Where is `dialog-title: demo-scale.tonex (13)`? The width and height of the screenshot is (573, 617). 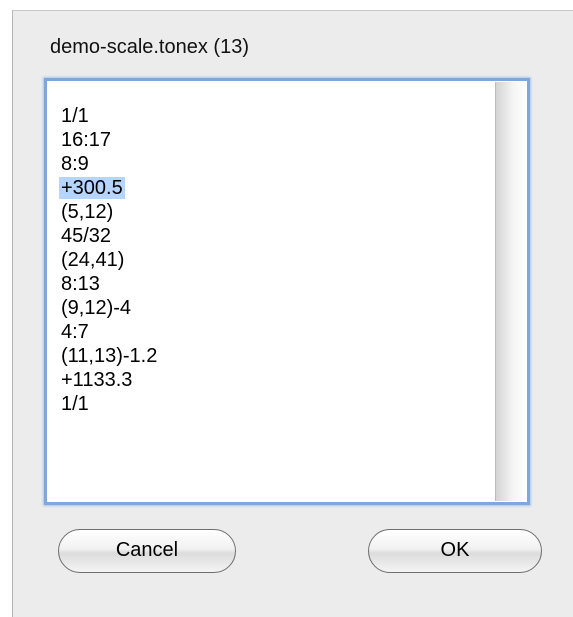 dialog-title: demo-scale.tonex (13) is located at coordinates (149, 47).